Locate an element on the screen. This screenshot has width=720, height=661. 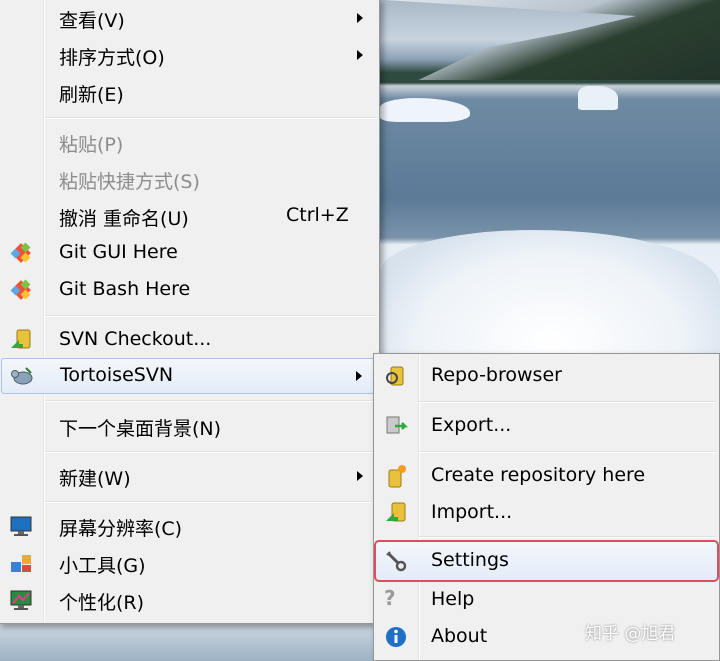
menu-item-git-bash: Git Bash Here is located at coordinates (189, 290).